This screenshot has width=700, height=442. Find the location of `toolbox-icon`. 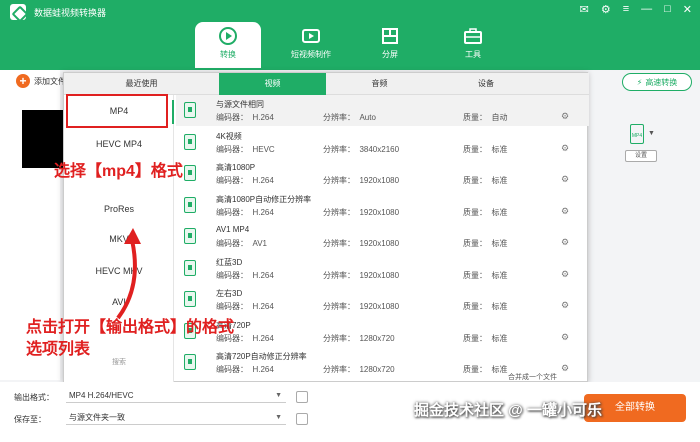

toolbox-icon is located at coordinates (473, 36).